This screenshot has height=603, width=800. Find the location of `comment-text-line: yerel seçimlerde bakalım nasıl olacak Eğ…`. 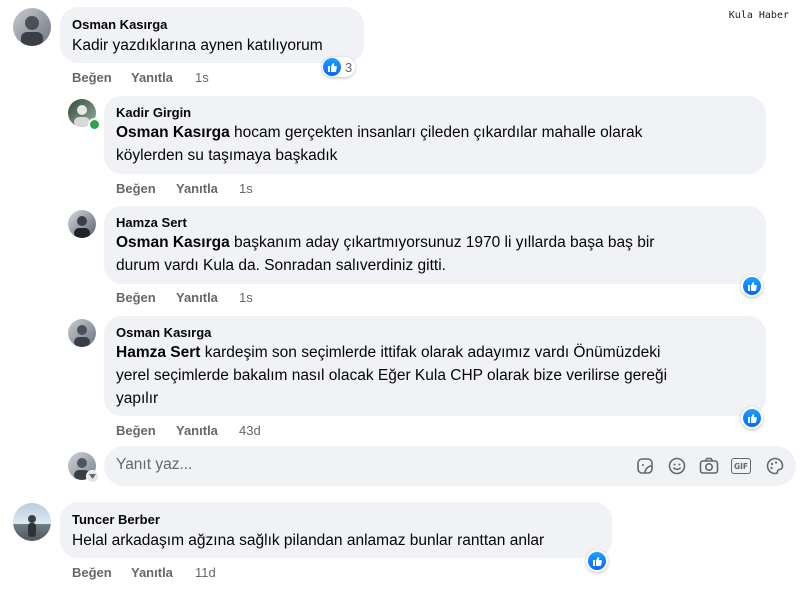

comment-text-line: yerel seçimlerde bakalım nasıl olacak Eğ… is located at coordinates (392, 375).